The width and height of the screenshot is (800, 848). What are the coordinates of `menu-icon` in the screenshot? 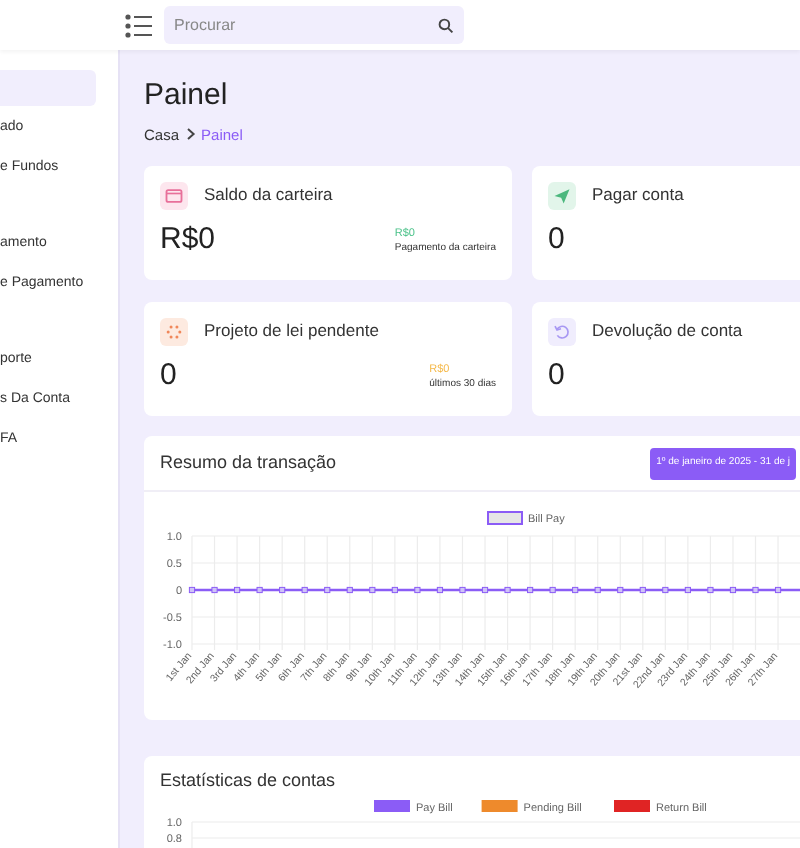 It's located at (138, 25).